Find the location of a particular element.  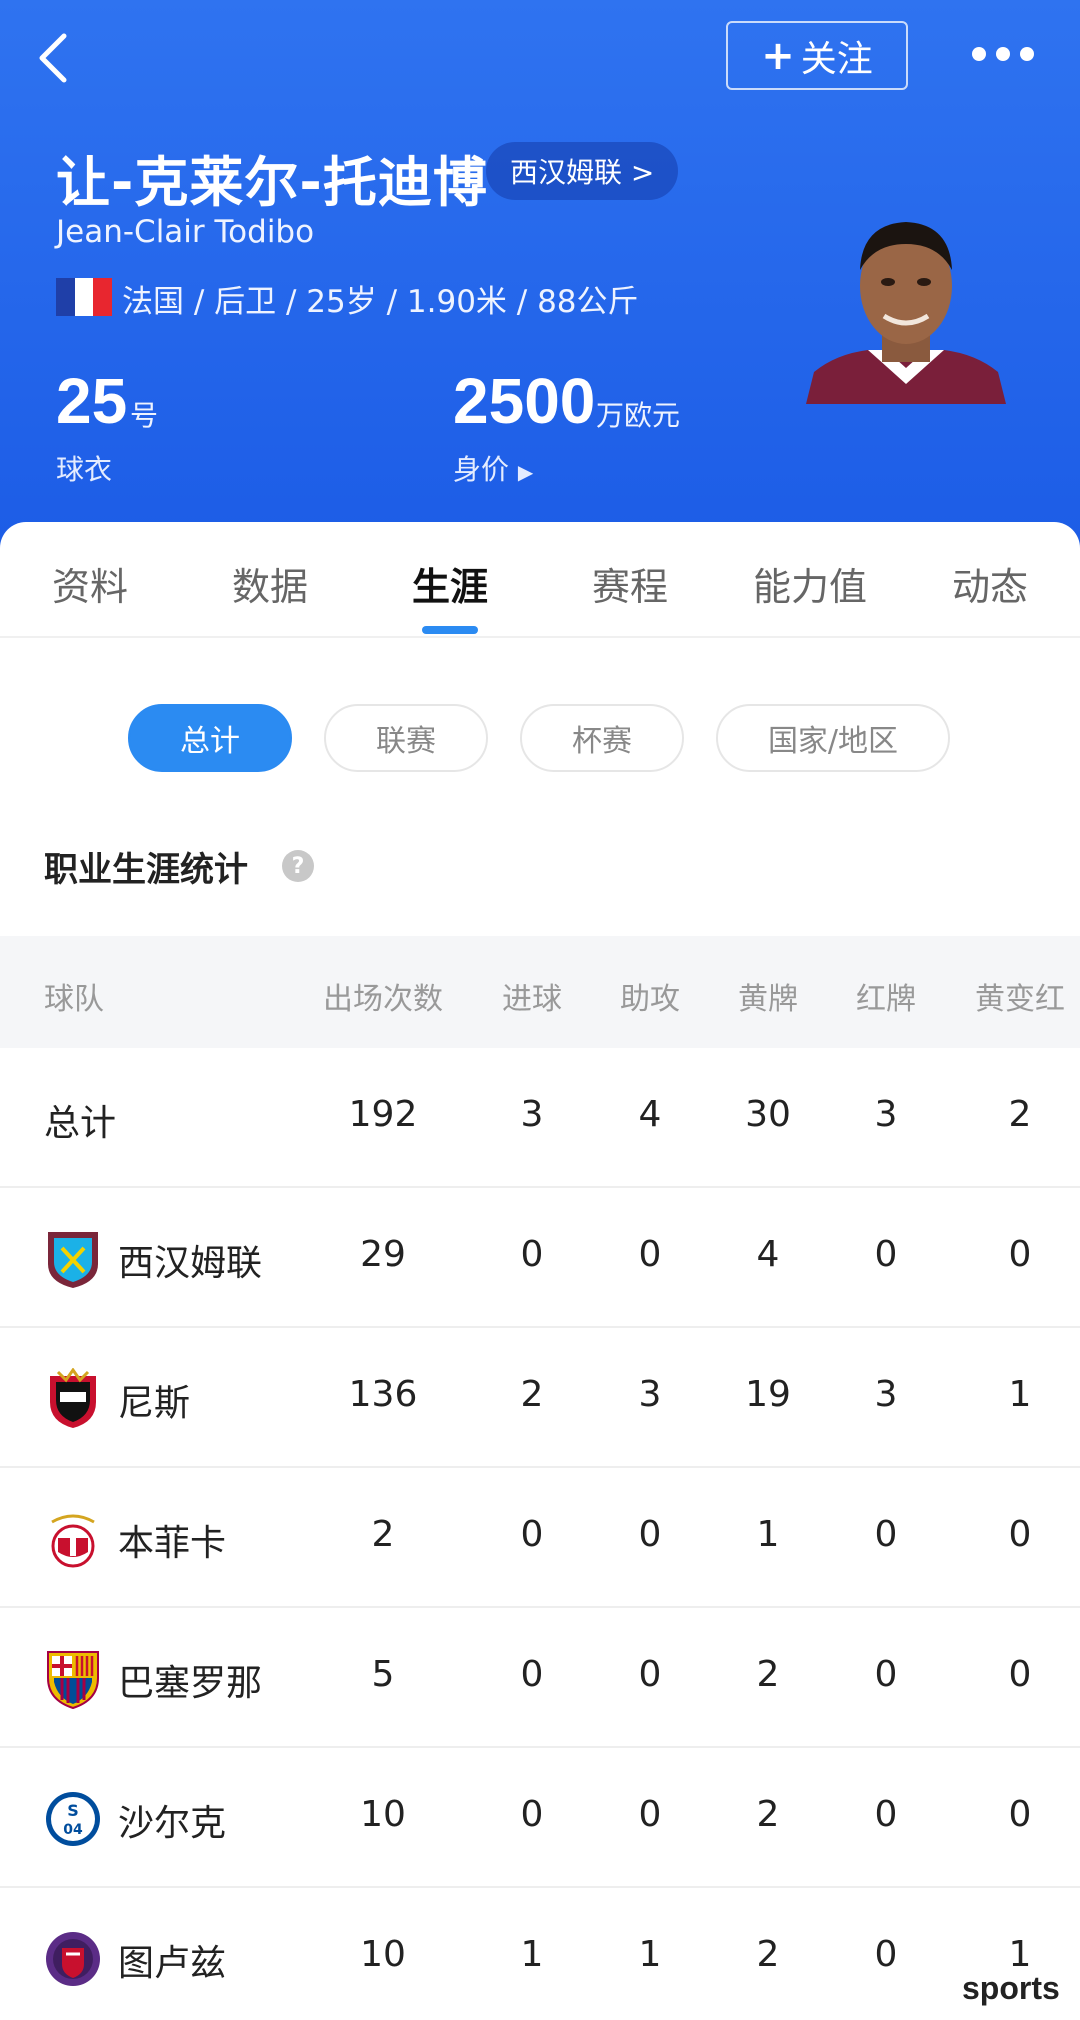

table-row: 图卢兹 10 1 1 2 0 1 is located at coordinates (540, 1954).